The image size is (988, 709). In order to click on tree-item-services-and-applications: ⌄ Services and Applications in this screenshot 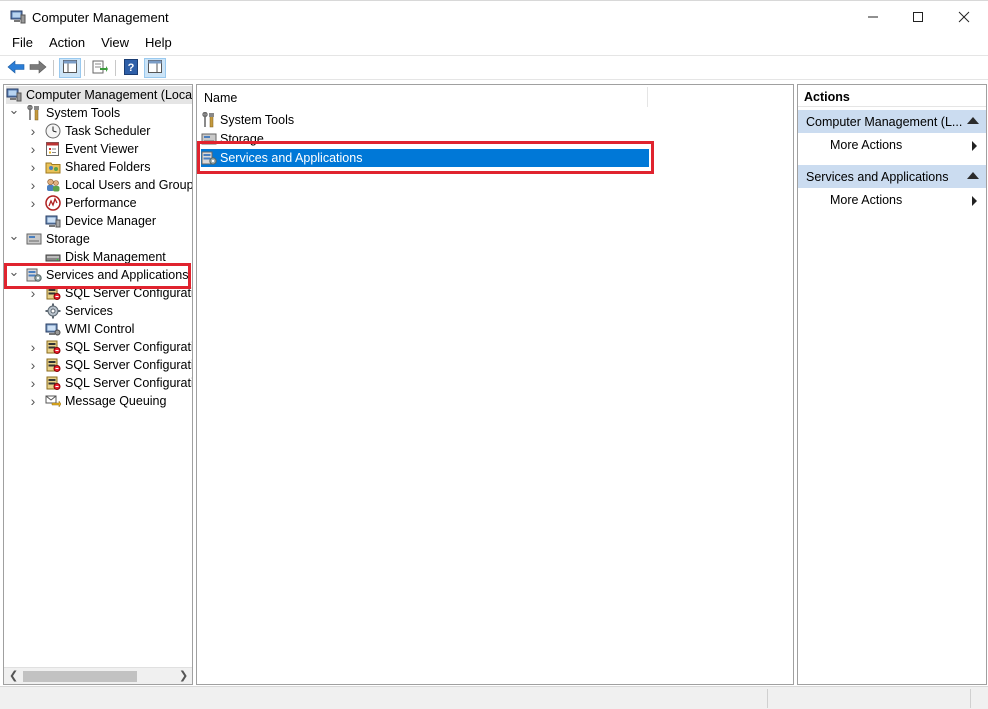, I will do `click(98, 274)`.